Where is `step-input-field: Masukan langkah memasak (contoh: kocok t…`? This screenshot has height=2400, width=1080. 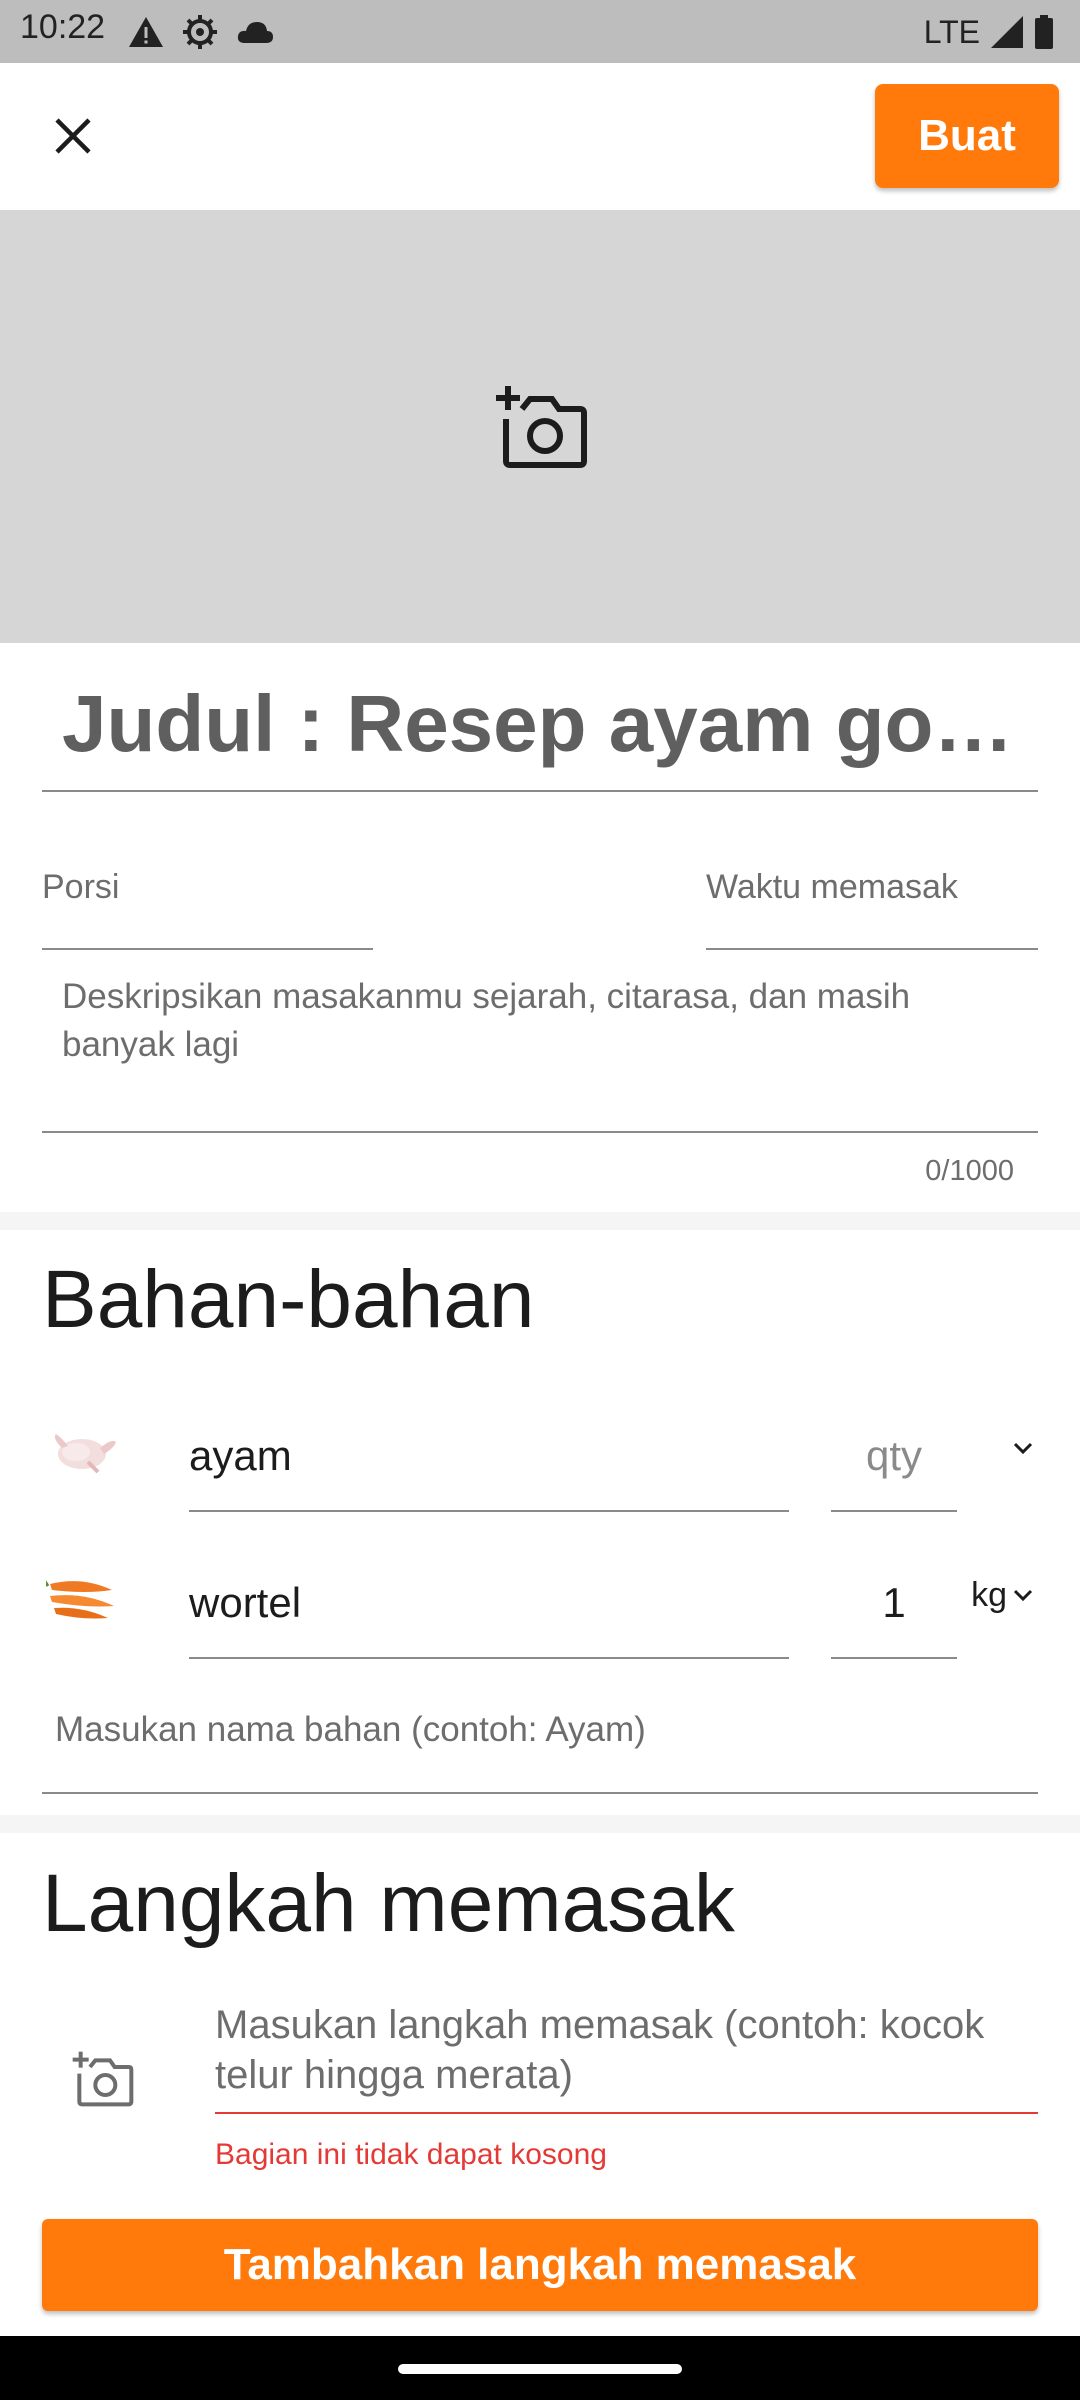
step-input-field: Masukan langkah memasak (contoh: kocok t… is located at coordinates (626, 2055).